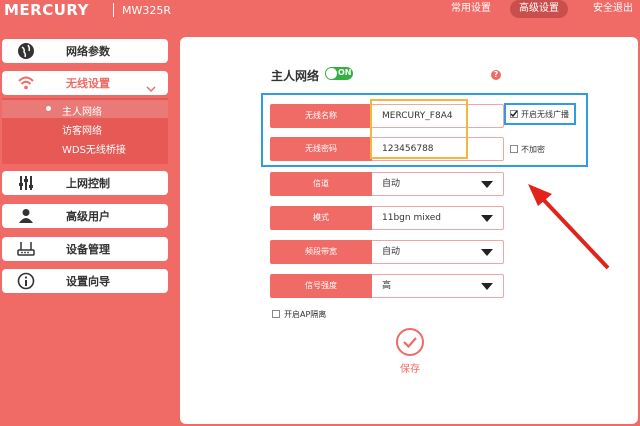 This screenshot has width=640, height=426. Describe the element at coordinates (548, 408) in the screenshot. I see `watermark: 头条 @实体店老王` at that location.